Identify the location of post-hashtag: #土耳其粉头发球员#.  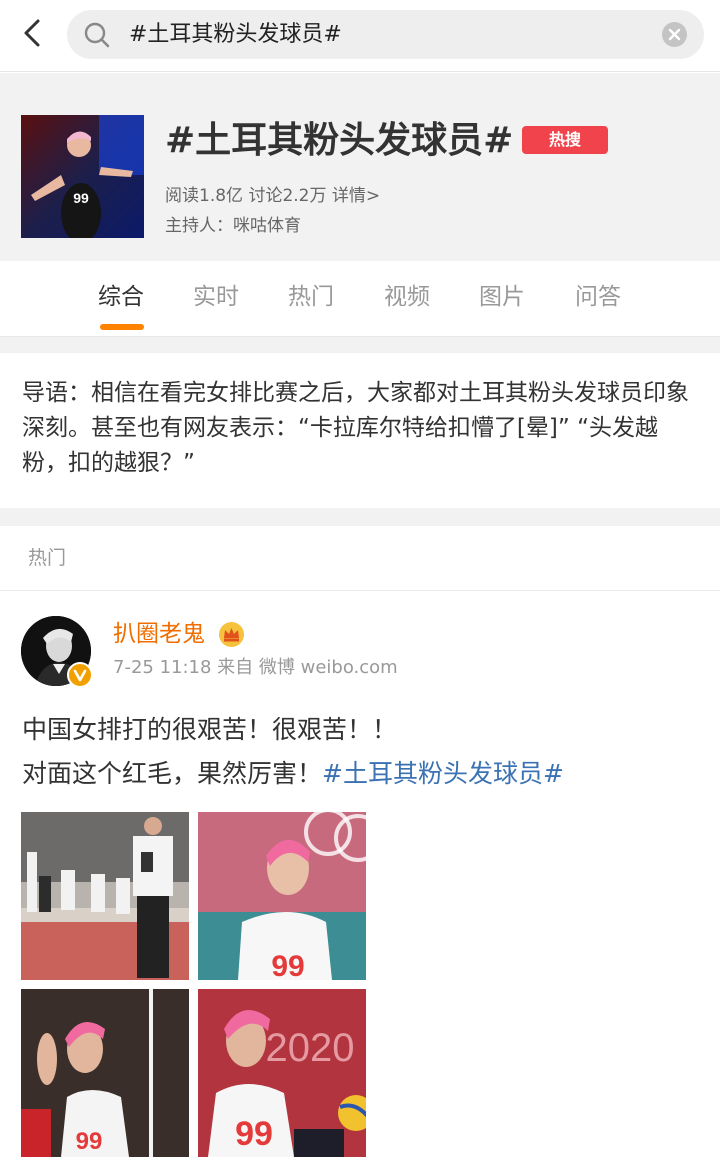
(443, 773).